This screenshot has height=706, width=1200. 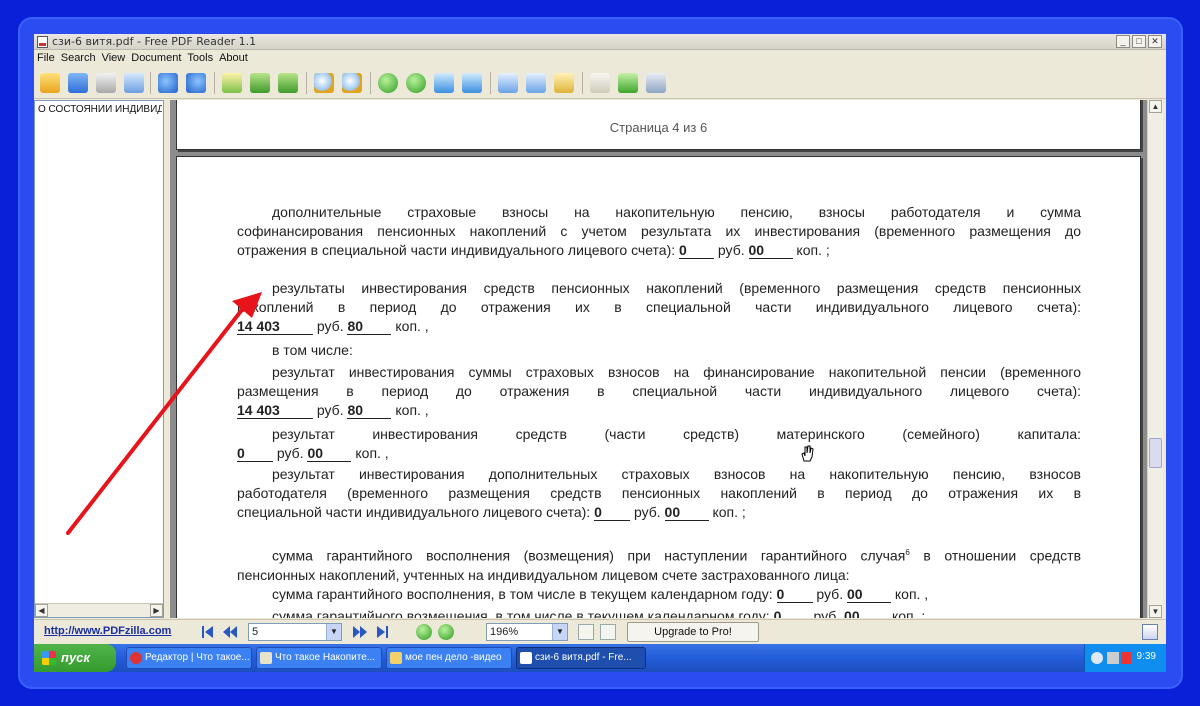 What do you see at coordinates (446, 632) in the screenshot?
I see `forward-circle-icon` at bounding box center [446, 632].